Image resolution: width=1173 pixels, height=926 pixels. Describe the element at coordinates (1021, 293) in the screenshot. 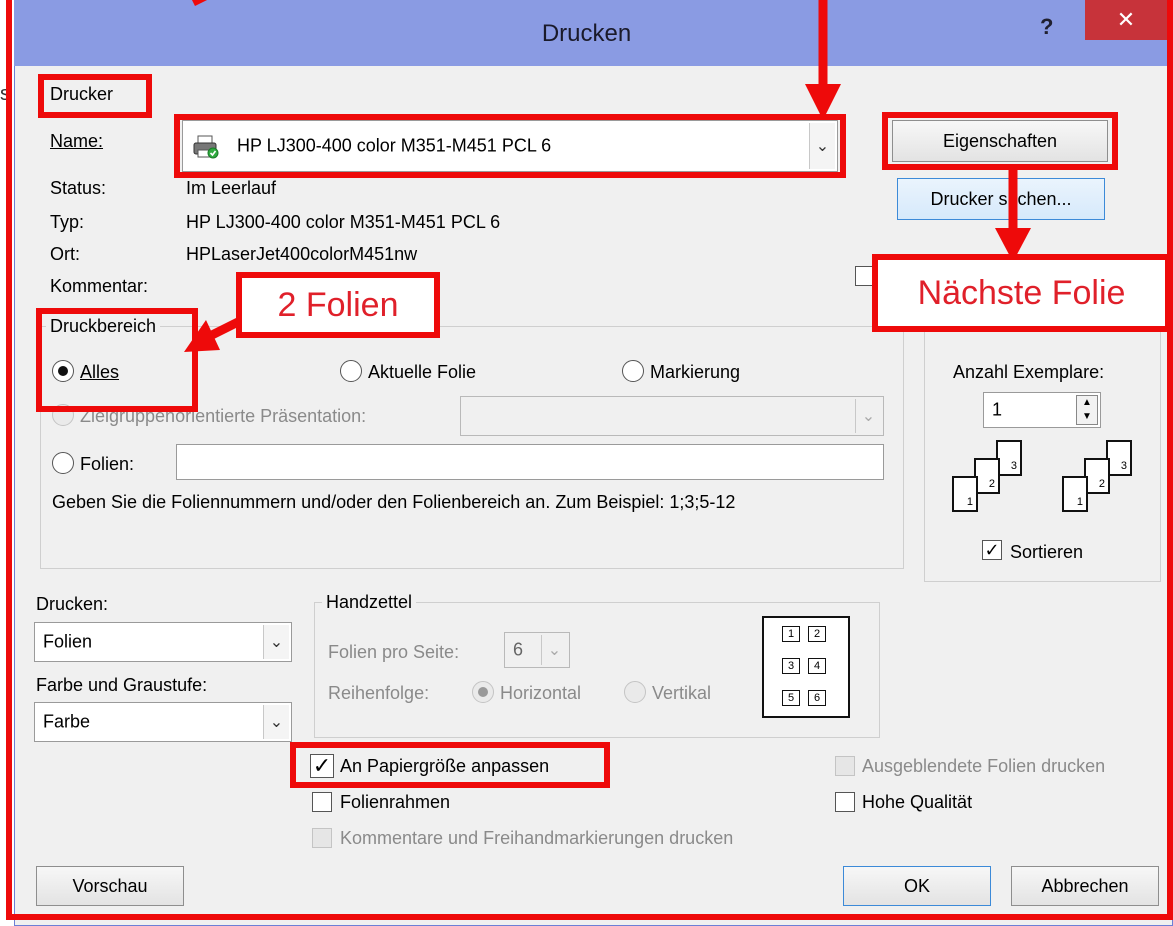

I see `callout-next-slide: Nächste Folie` at that location.